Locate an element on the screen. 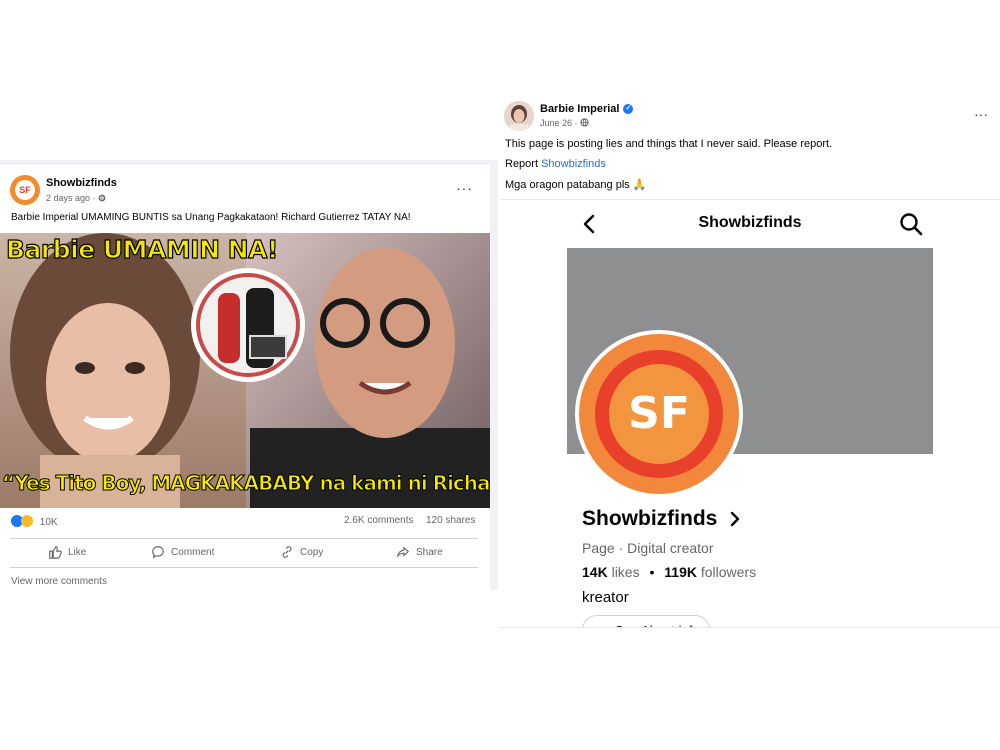 This screenshot has height=750, width=1000. settings-icon is located at coordinates (102, 198).